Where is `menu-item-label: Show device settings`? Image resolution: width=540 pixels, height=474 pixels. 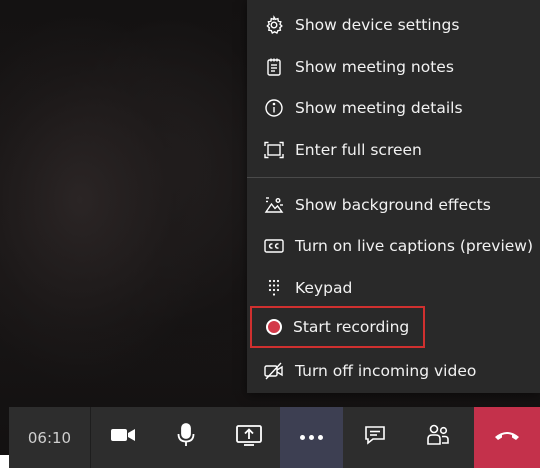 menu-item-label: Show device settings is located at coordinates (377, 25).